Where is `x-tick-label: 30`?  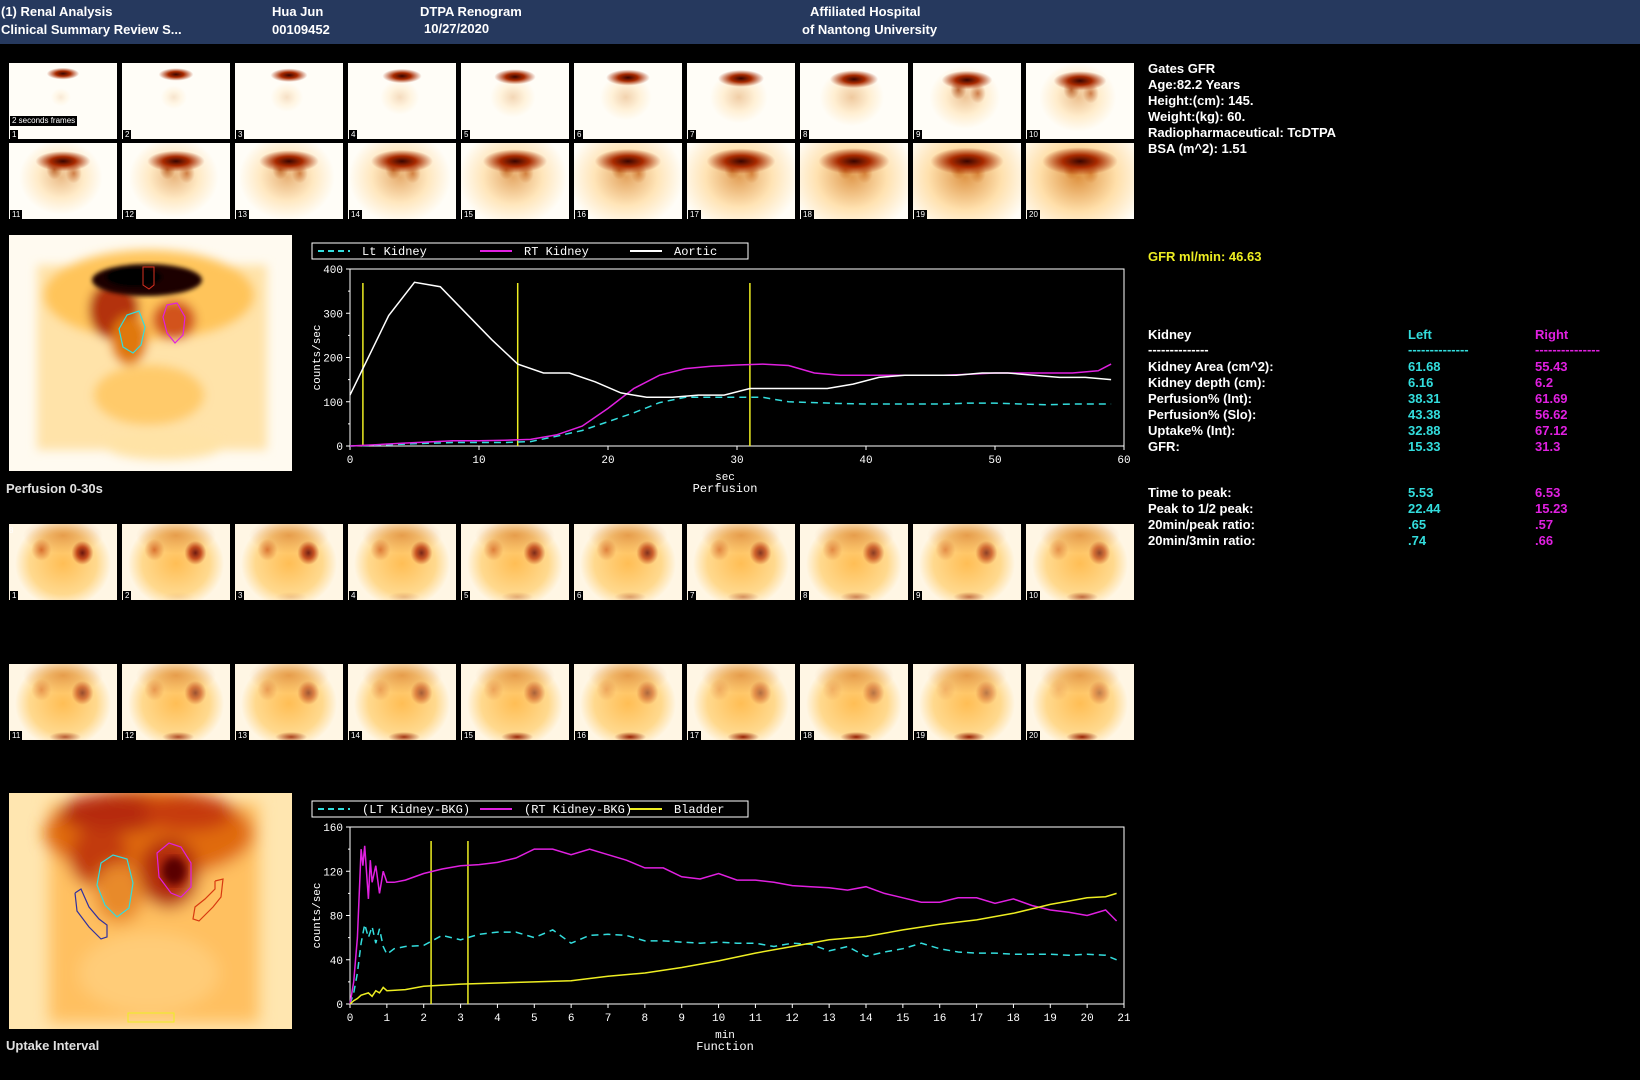
x-tick-label: 30 is located at coordinates (736, 461).